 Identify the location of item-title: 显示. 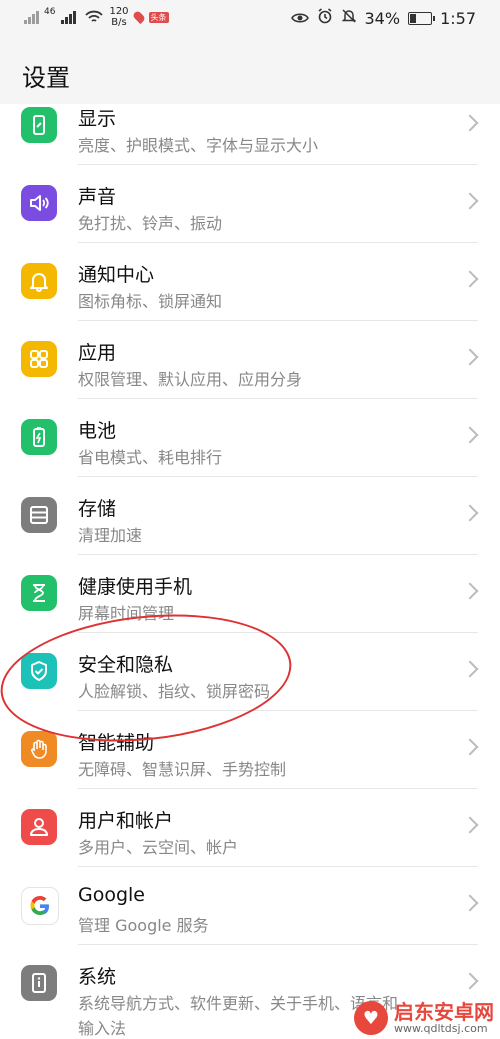
(97, 119).